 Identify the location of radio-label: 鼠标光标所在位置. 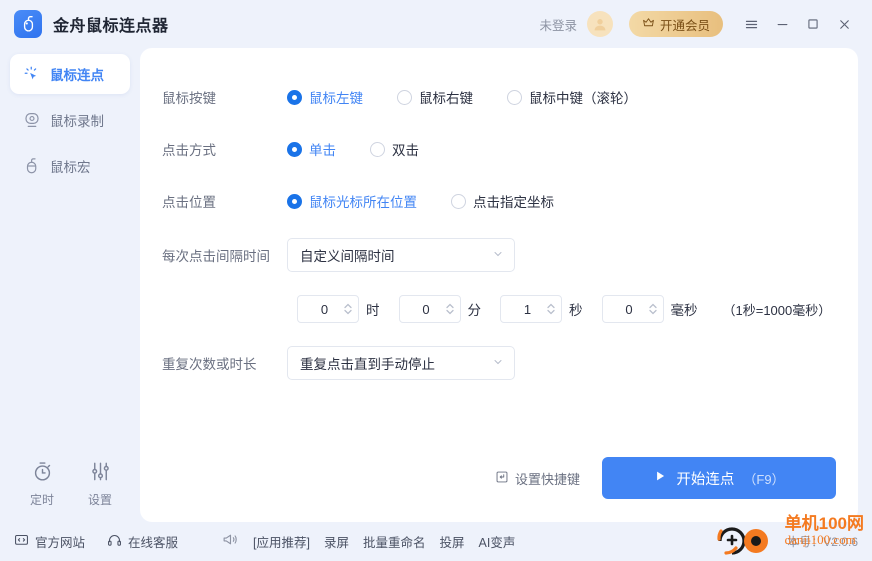
(363, 202).